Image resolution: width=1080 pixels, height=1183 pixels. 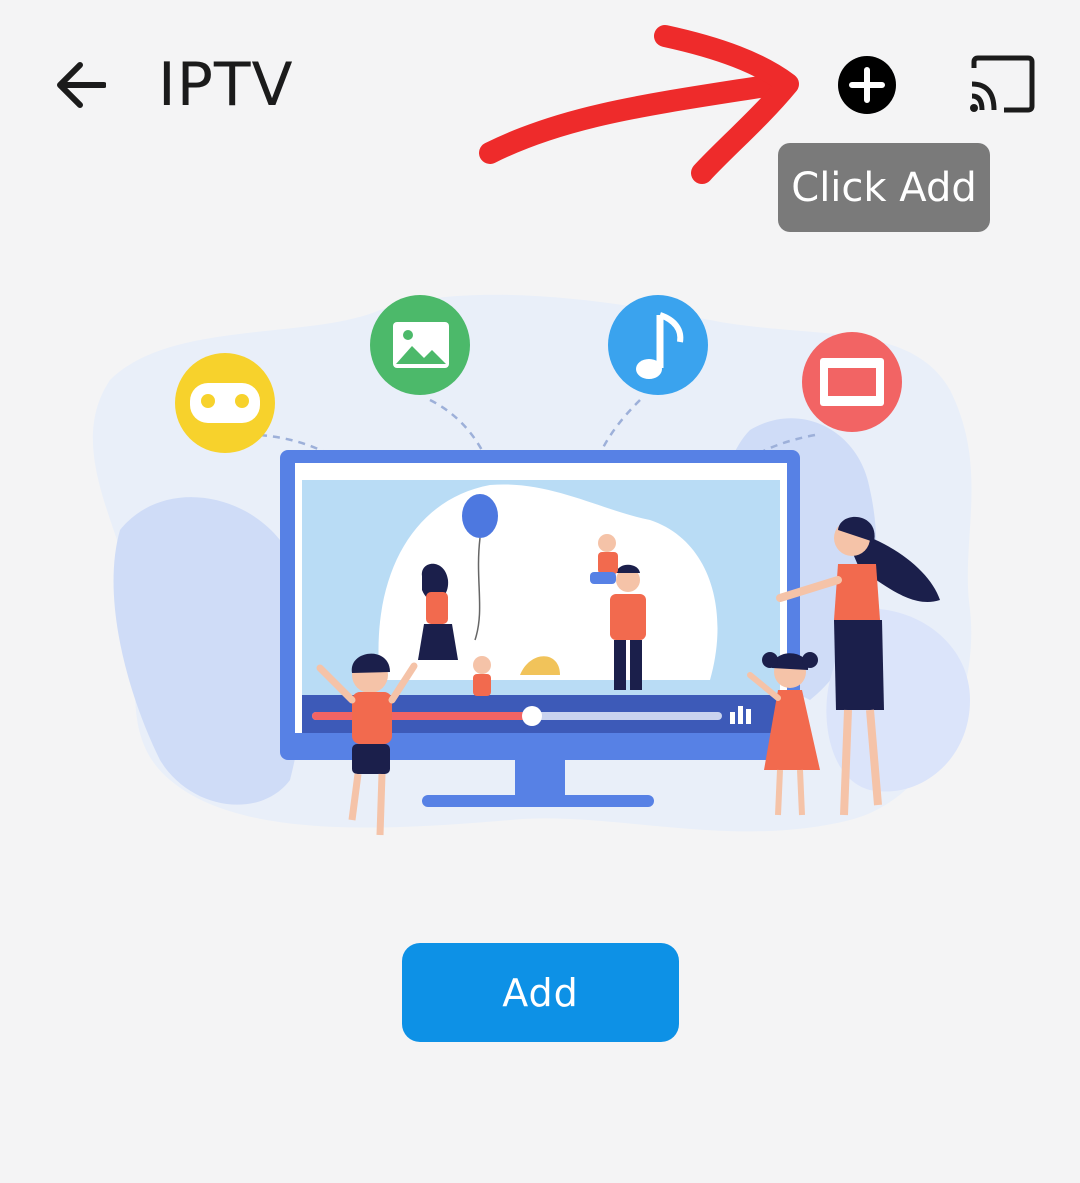 I want to click on back-button, so click(x=80, y=85).